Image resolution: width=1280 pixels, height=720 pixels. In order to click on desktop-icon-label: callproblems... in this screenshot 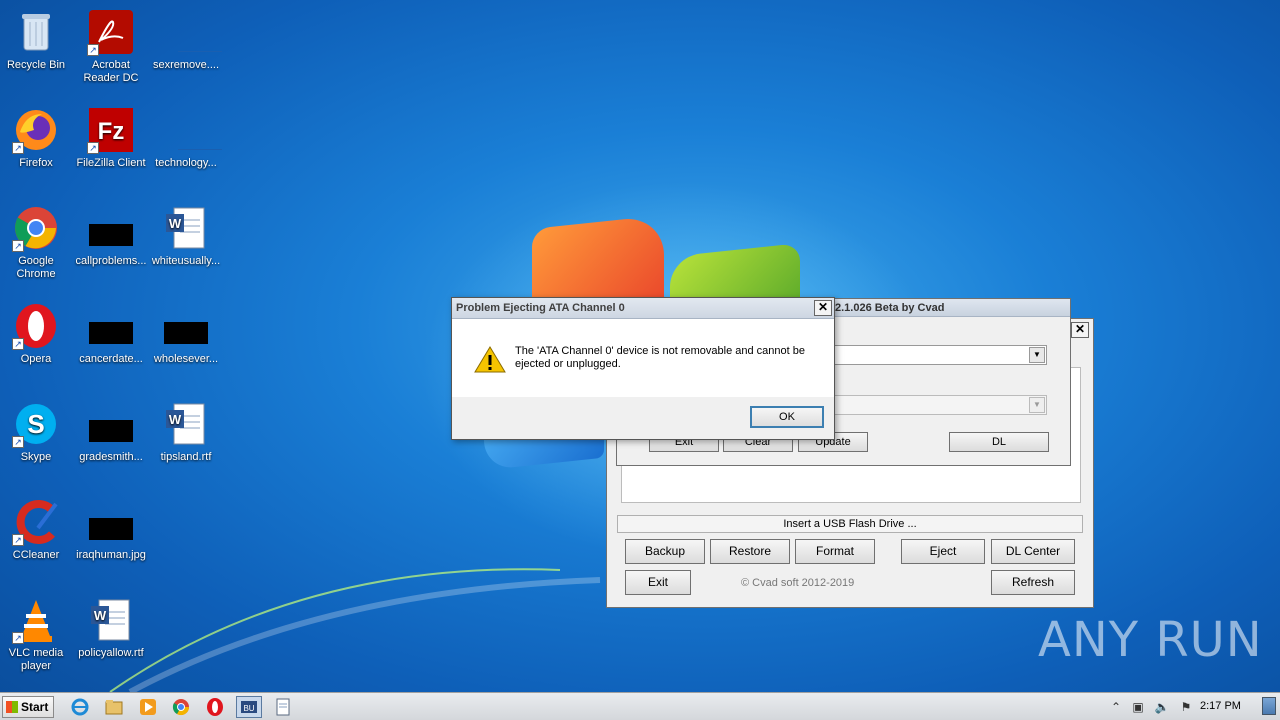, I will do `click(111, 261)`.